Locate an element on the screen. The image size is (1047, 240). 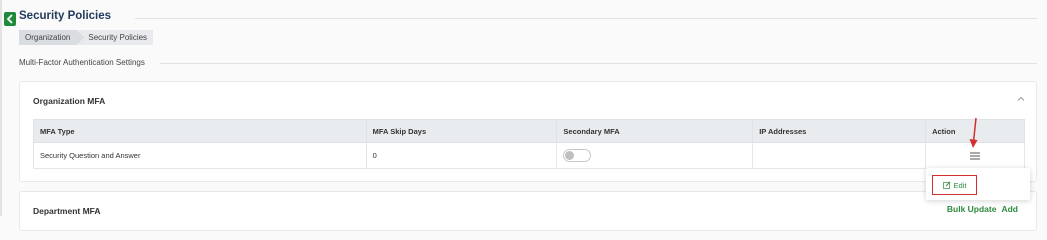
table-row: Security Question and Answer 0 is located at coordinates (529, 155).